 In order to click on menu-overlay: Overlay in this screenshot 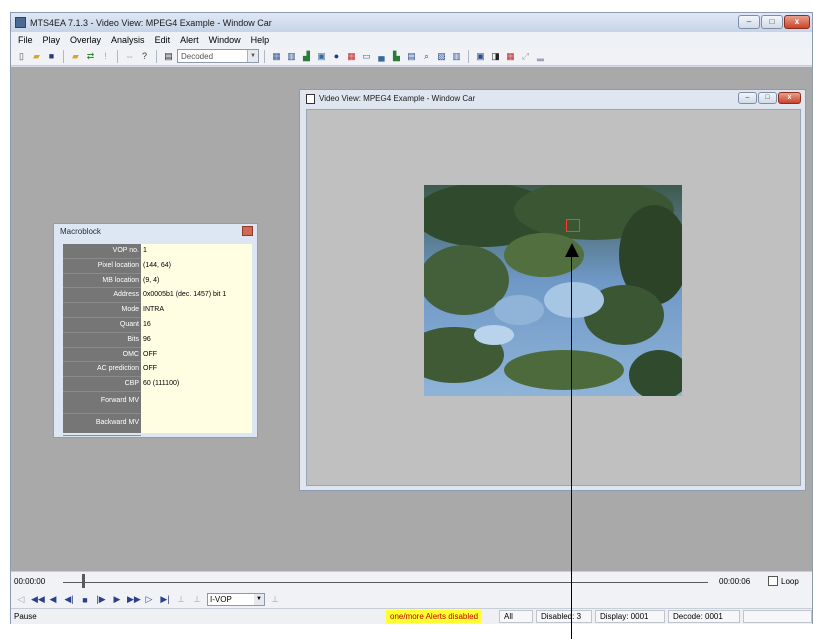, I will do `click(85, 40)`.